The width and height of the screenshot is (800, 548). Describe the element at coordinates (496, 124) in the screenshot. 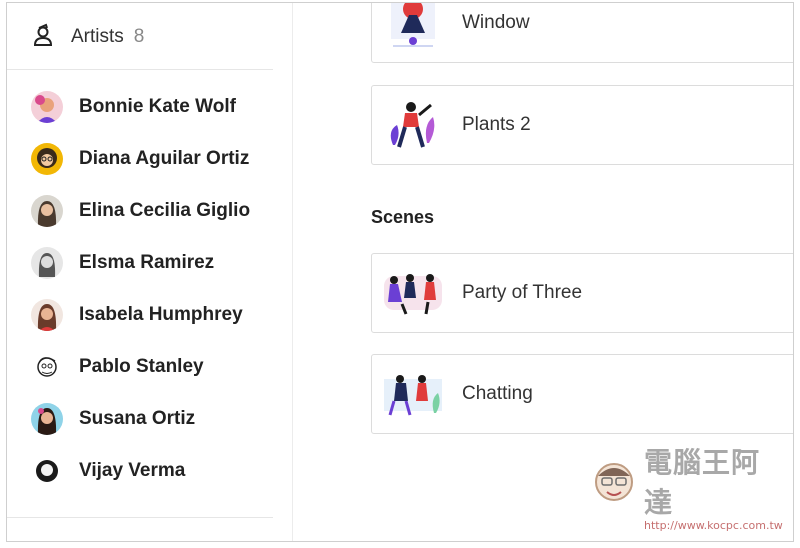

I see `card-label: Plants 2` at that location.